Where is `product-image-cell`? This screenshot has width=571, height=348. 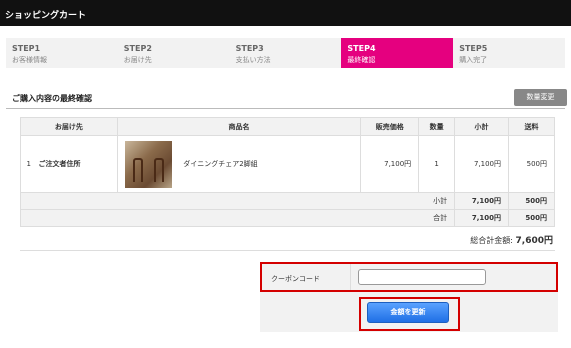 product-image-cell is located at coordinates (148, 164).